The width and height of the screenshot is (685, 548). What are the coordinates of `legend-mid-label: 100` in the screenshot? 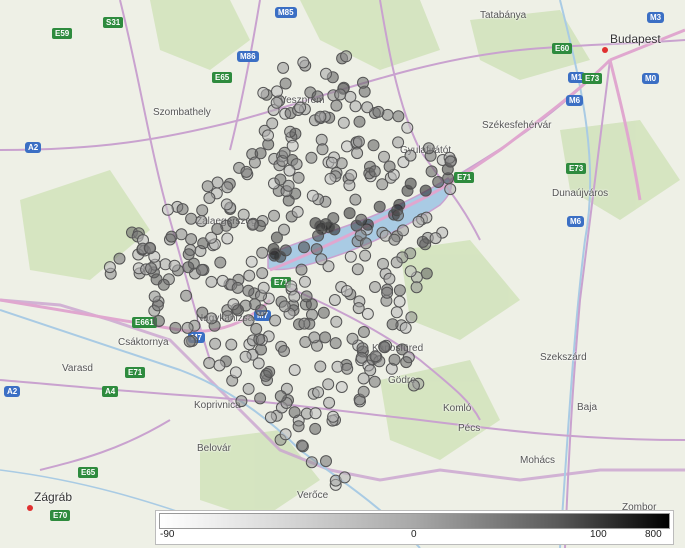 It's located at (598, 534).